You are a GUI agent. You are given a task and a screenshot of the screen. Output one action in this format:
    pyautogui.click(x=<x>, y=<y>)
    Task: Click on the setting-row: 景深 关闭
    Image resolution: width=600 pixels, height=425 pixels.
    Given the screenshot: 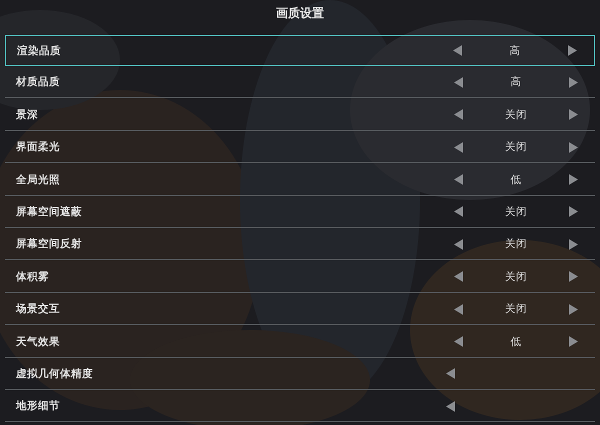 What is the action you would take?
    pyautogui.click(x=300, y=115)
    